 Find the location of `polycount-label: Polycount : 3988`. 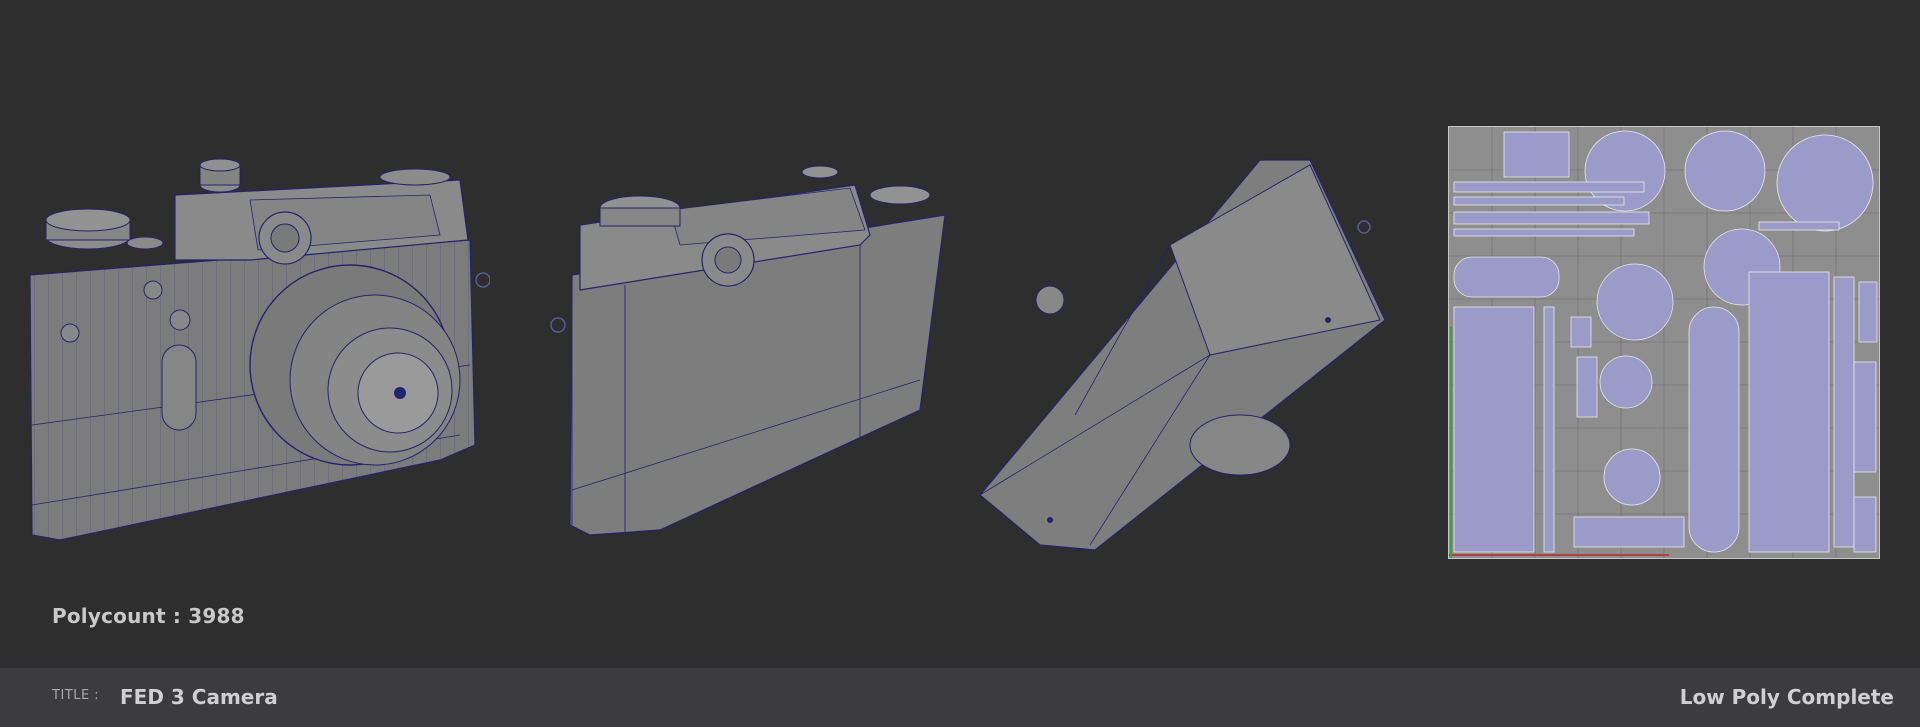

polycount-label: Polycount : 3988 is located at coordinates (148, 616).